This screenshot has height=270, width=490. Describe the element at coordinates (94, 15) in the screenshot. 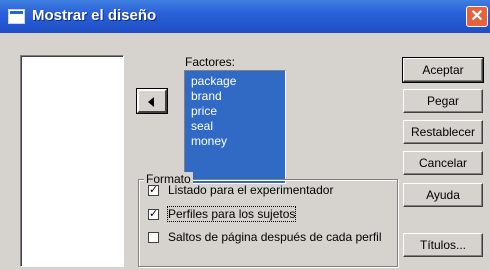

I see `window-title: Mostrar el diseño` at that location.